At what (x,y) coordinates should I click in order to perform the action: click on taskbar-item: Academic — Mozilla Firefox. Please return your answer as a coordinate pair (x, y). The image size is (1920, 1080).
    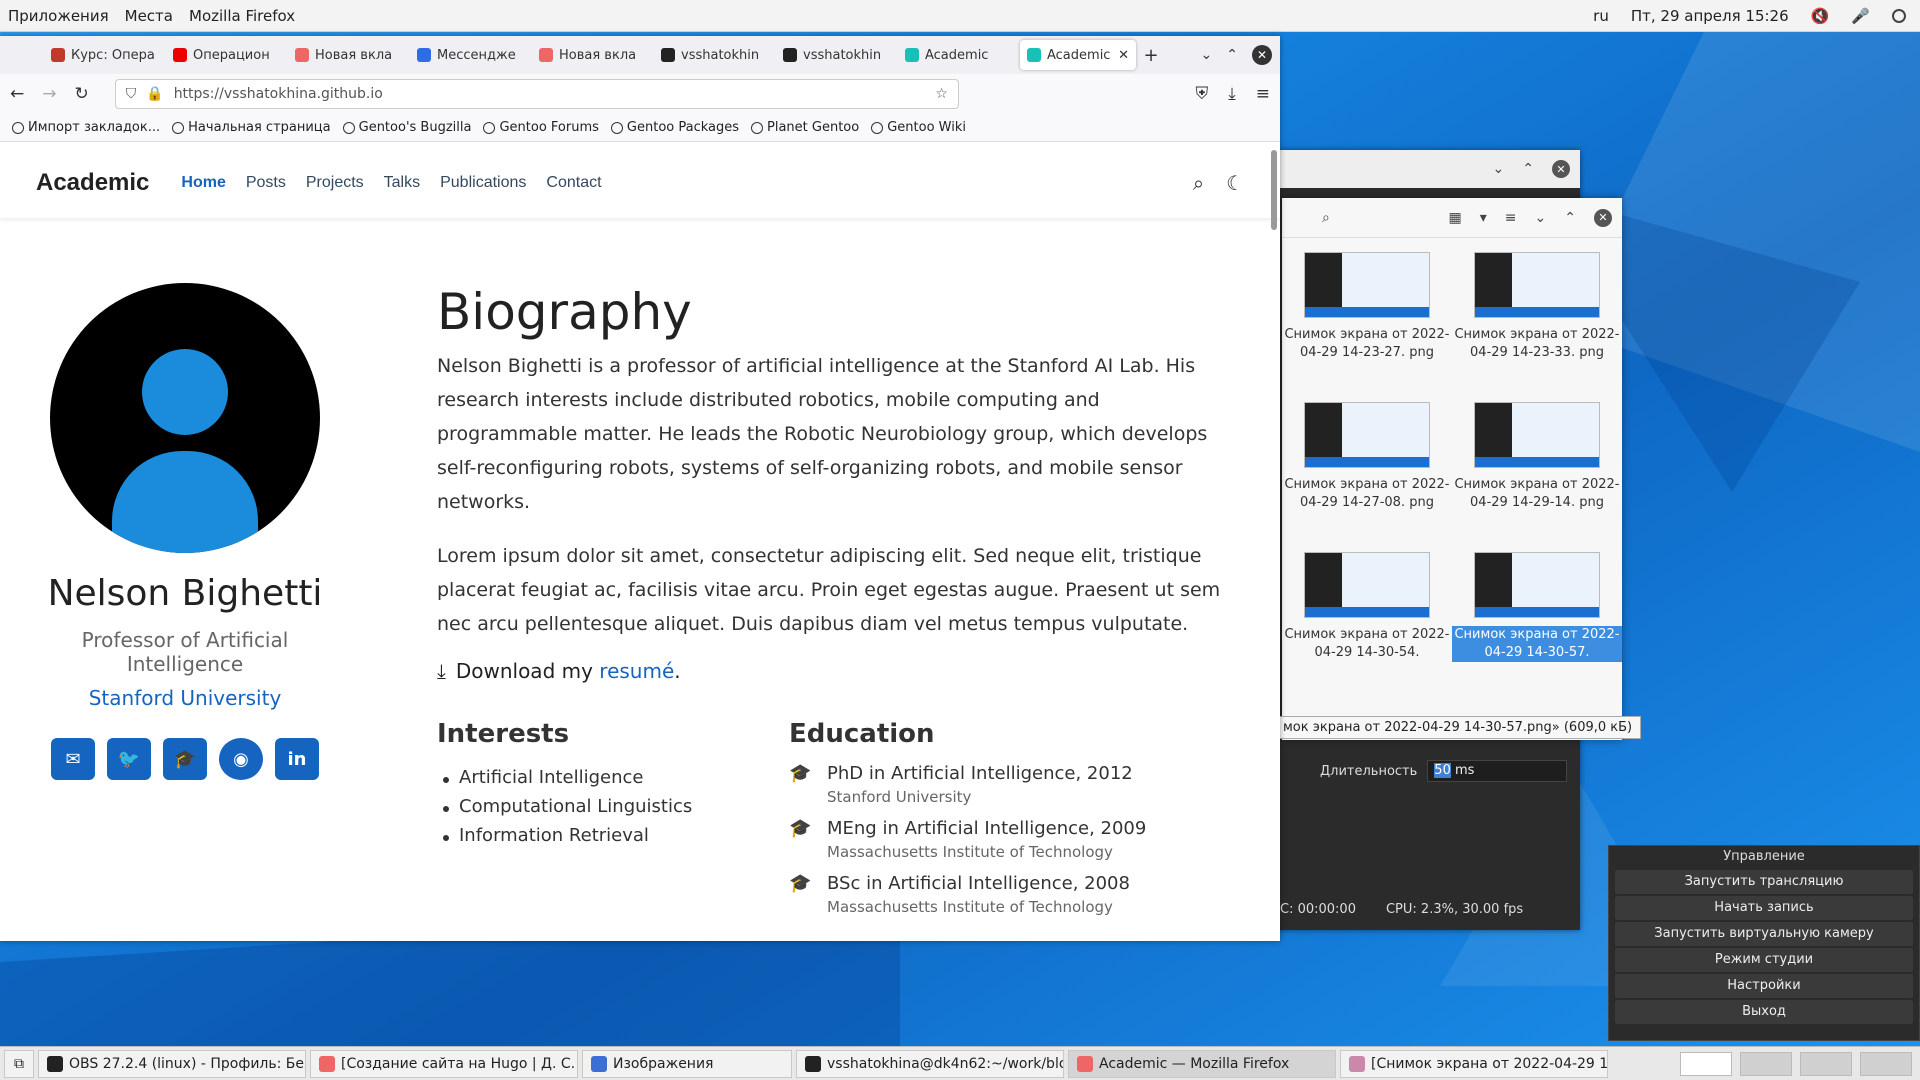
    Looking at the image, I should click on (1202, 1063).